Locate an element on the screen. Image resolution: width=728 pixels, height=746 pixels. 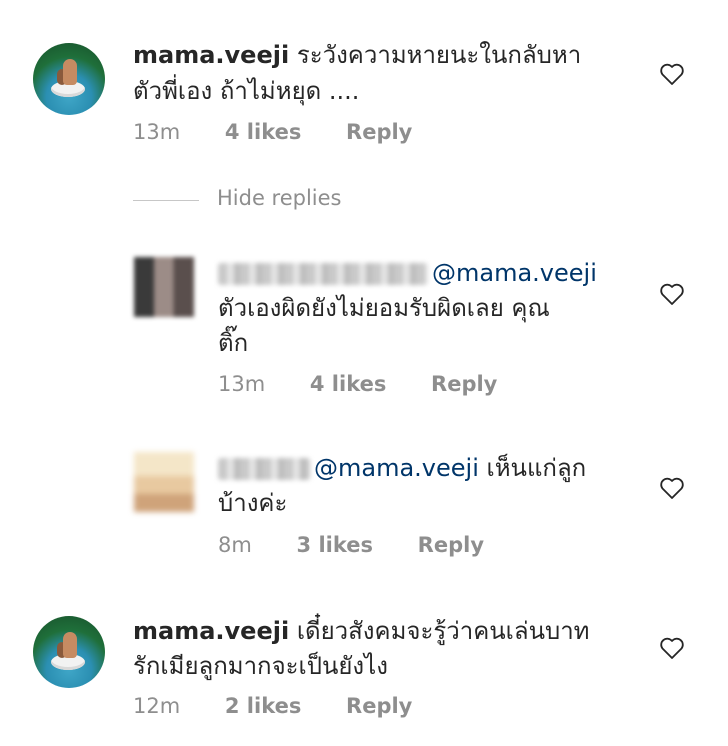
comment-time: 12m is located at coordinates (157, 706).